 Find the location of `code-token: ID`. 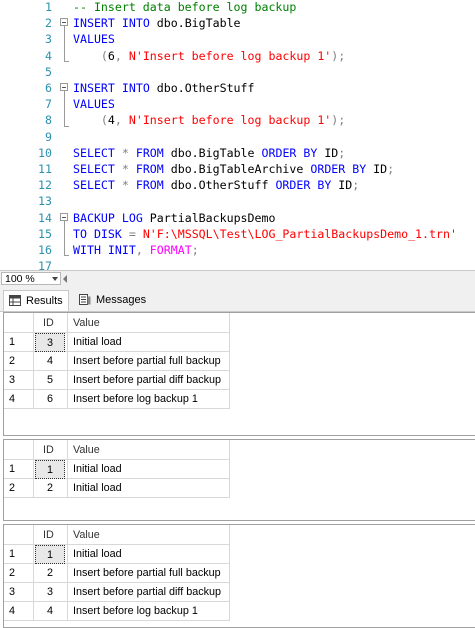

code-token: ID is located at coordinates (328, 152).